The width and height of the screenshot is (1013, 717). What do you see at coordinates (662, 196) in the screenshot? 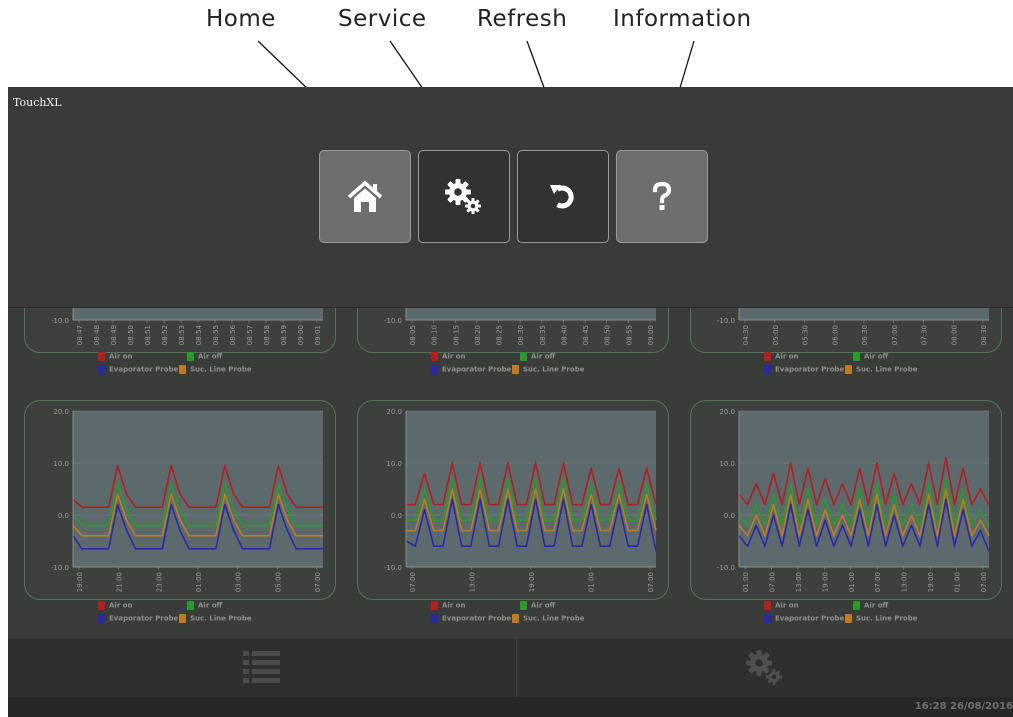
I see `information-button` at bounding box center [662, 196].